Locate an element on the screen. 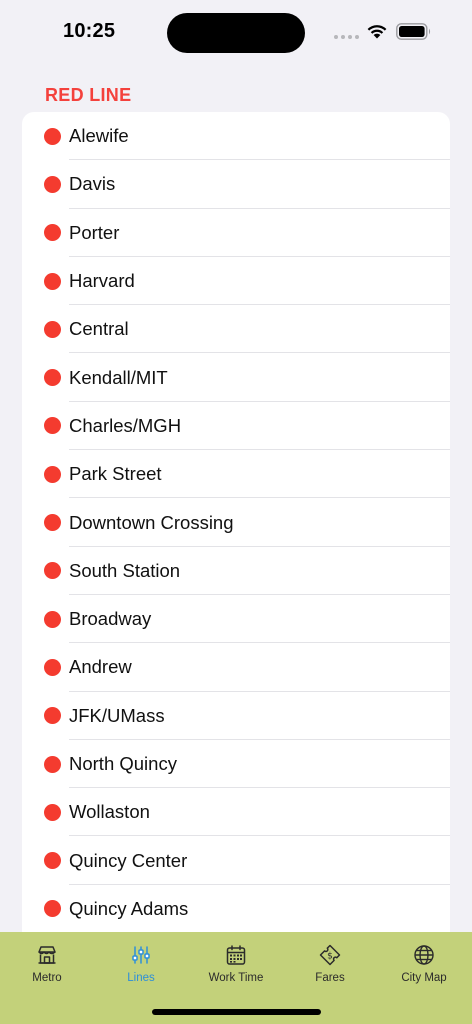  home-indicator is located at coordinates (236, 1012).